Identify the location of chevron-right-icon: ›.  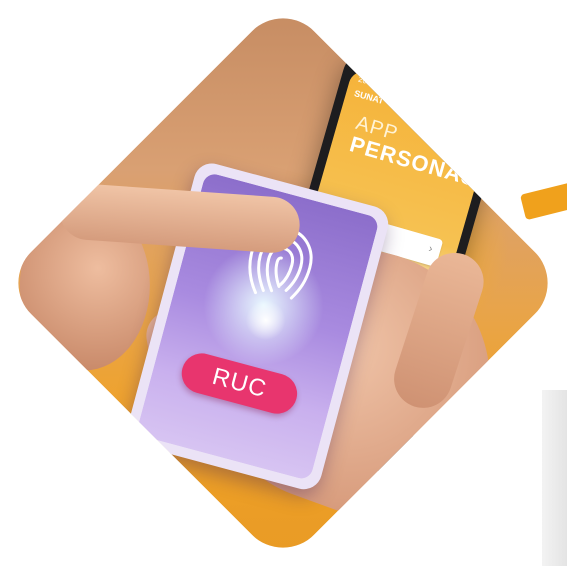
(430, 249).